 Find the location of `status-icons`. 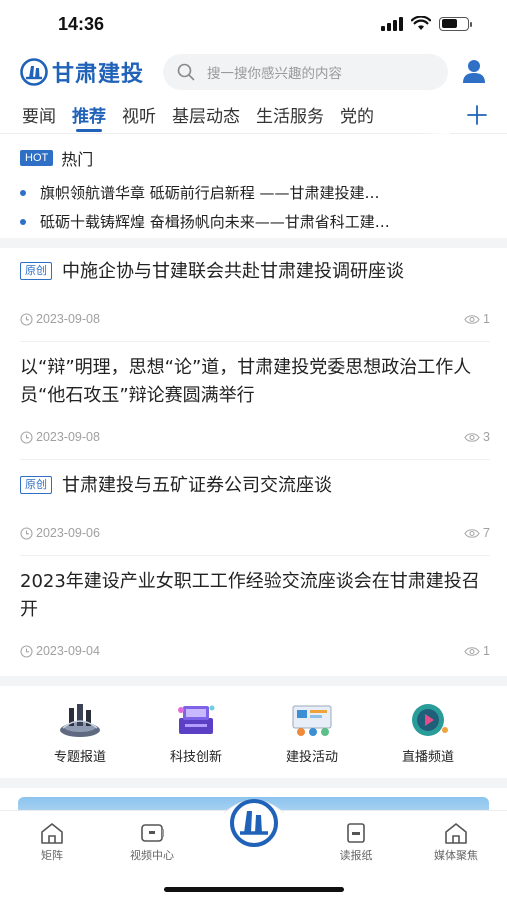

status-icons is located at coordinates (426, 23).